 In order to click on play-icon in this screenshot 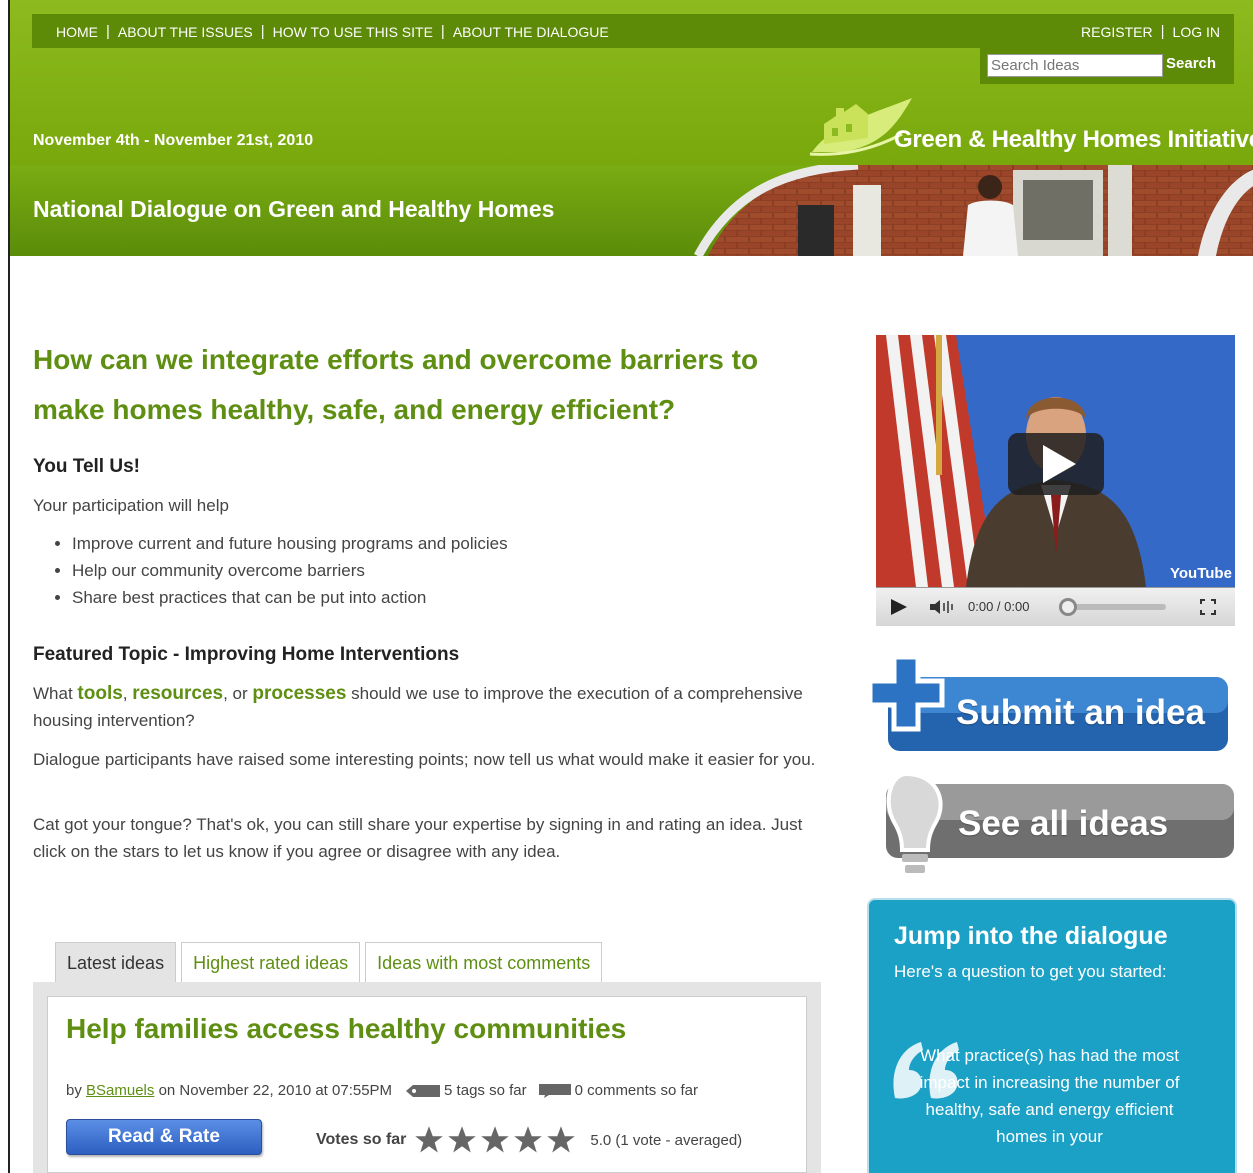, I will do `click(899, 607)`.